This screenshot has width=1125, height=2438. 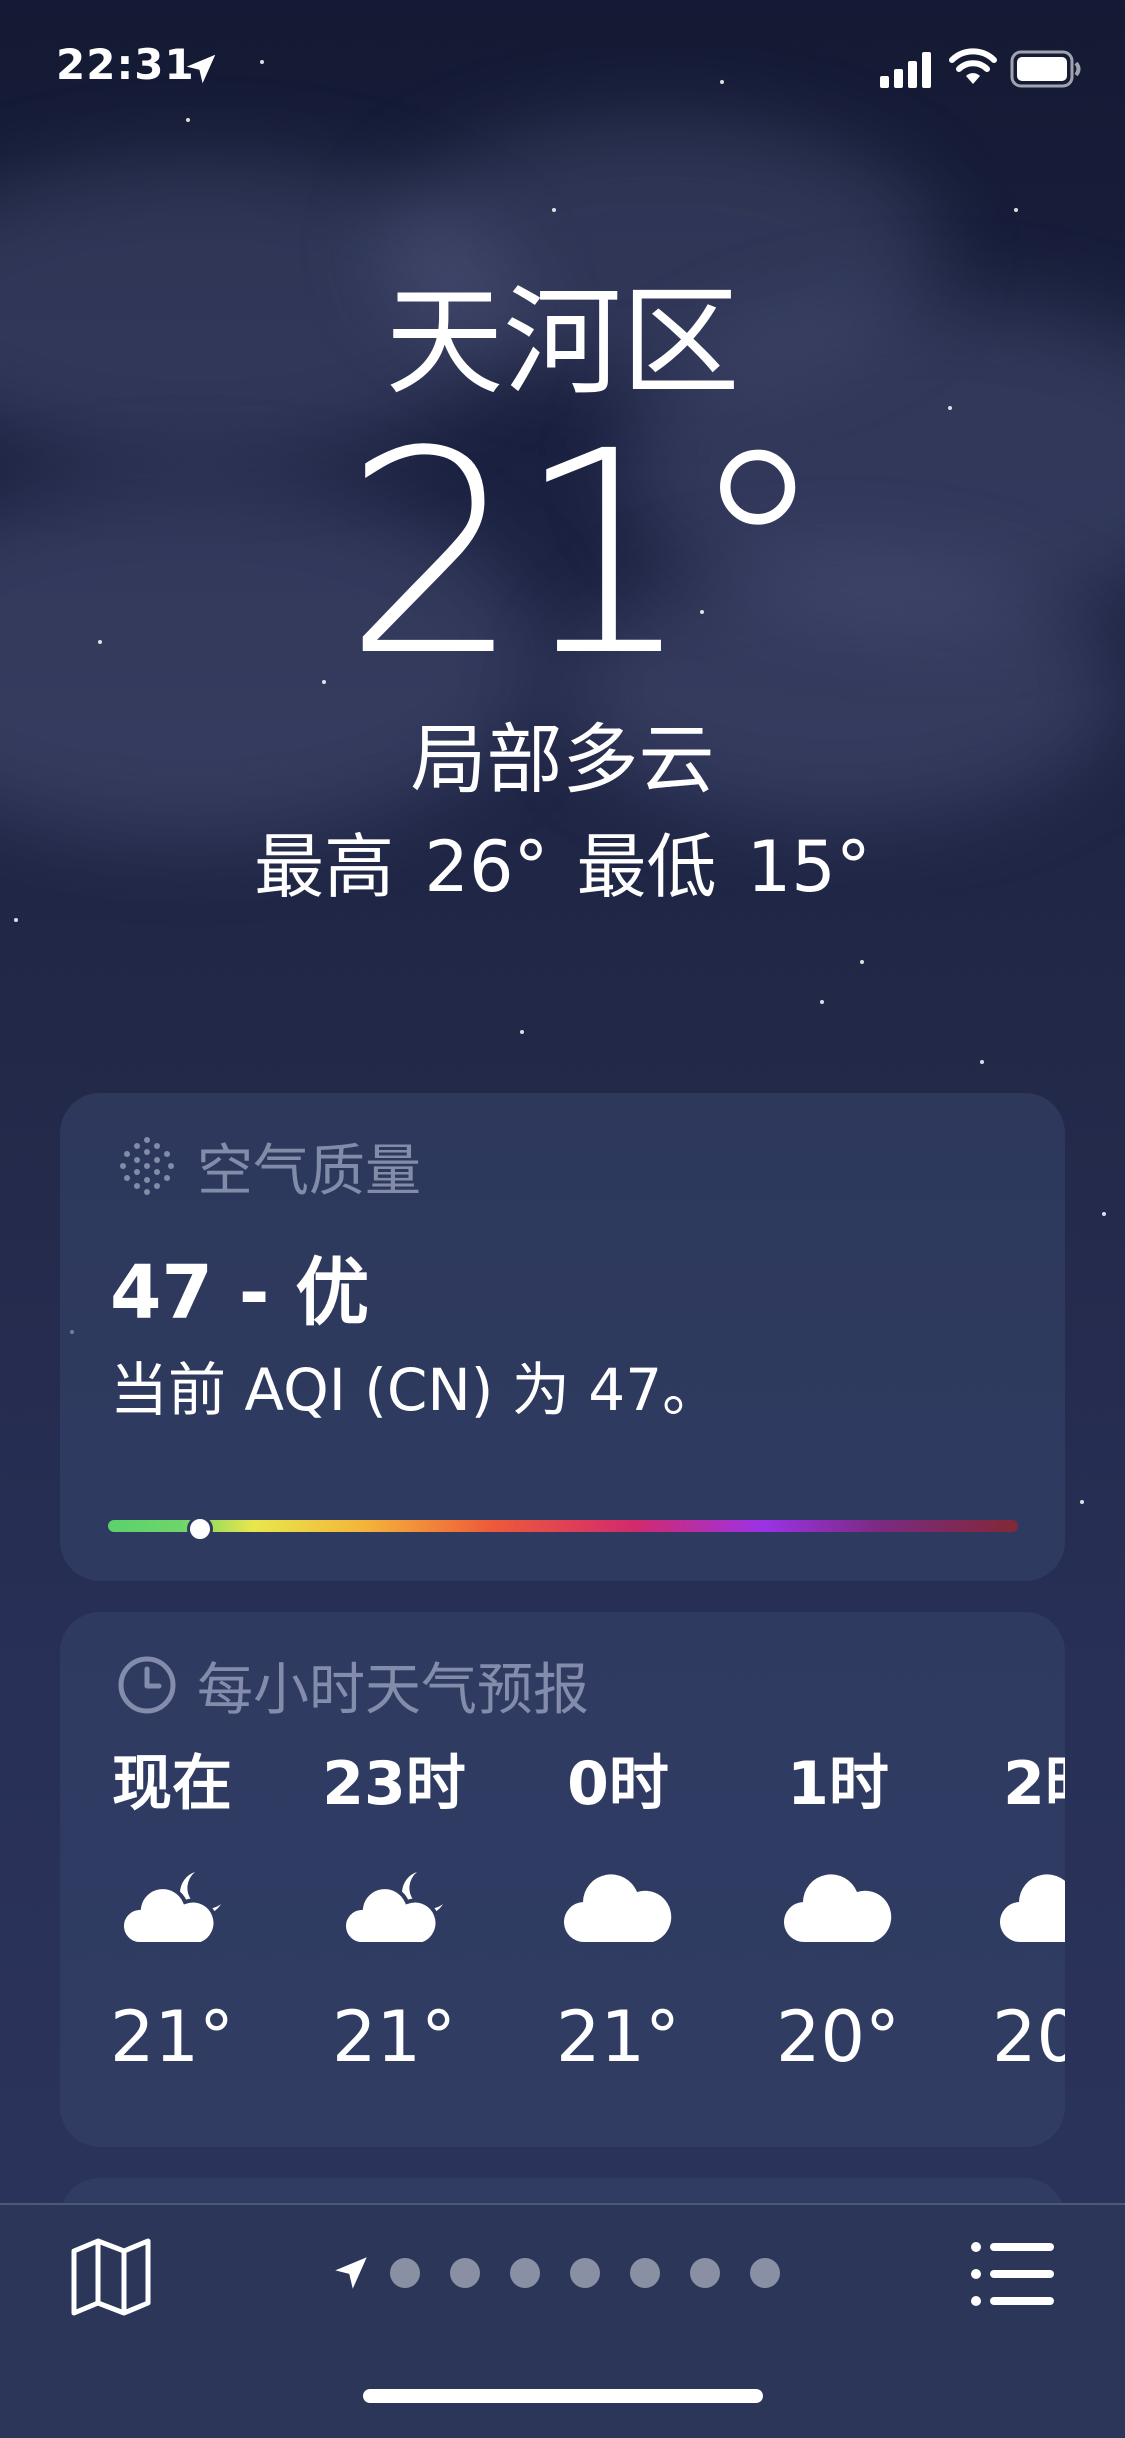 I want to click on air-quality-title-label: 空气质量, so click(x=309, y=1171).